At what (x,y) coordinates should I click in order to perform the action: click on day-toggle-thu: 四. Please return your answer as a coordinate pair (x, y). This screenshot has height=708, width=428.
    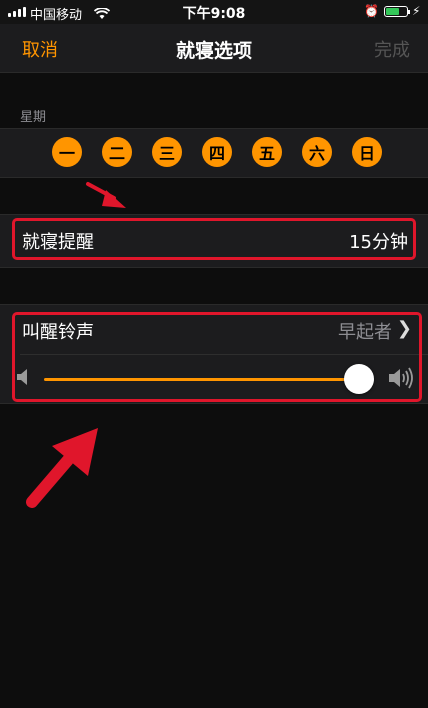
    Looking at the image, I should click on (217, 152).